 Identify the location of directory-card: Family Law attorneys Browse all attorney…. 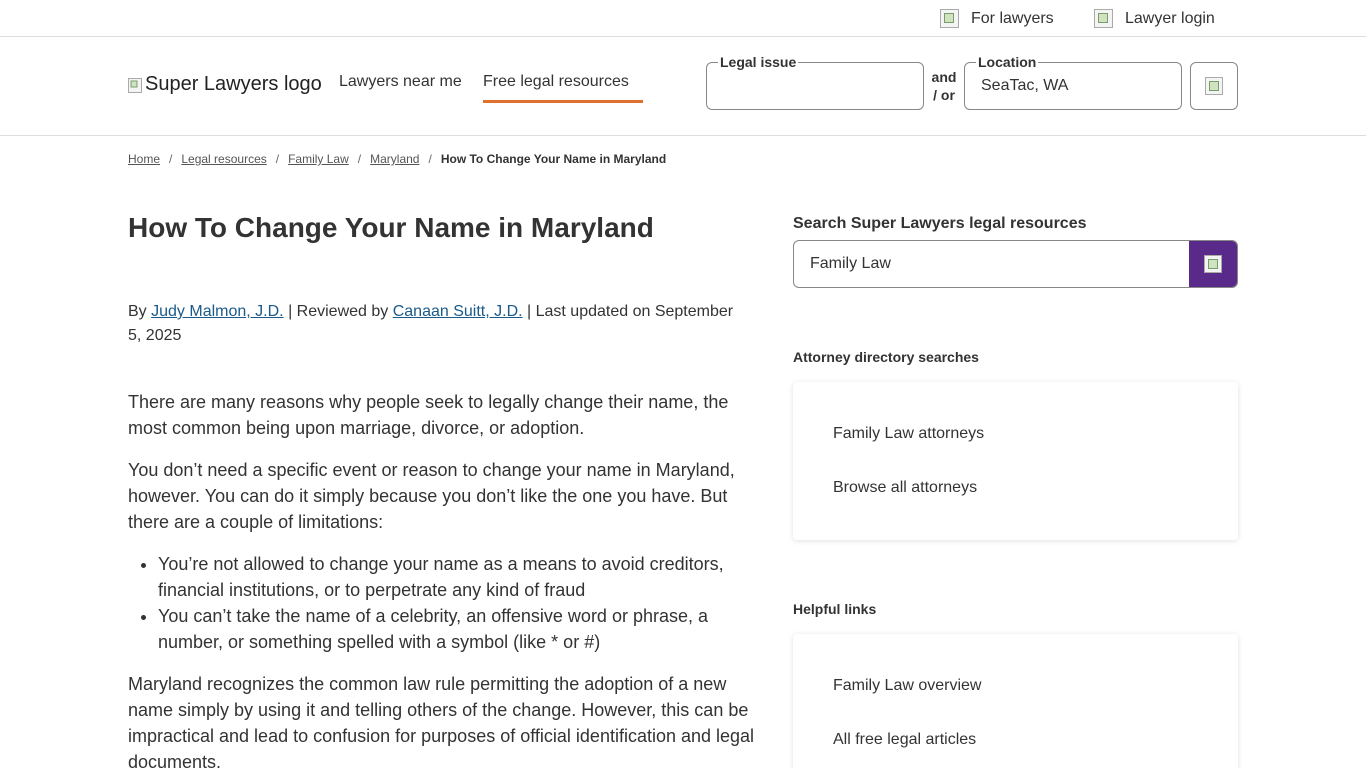
(1015, 461).